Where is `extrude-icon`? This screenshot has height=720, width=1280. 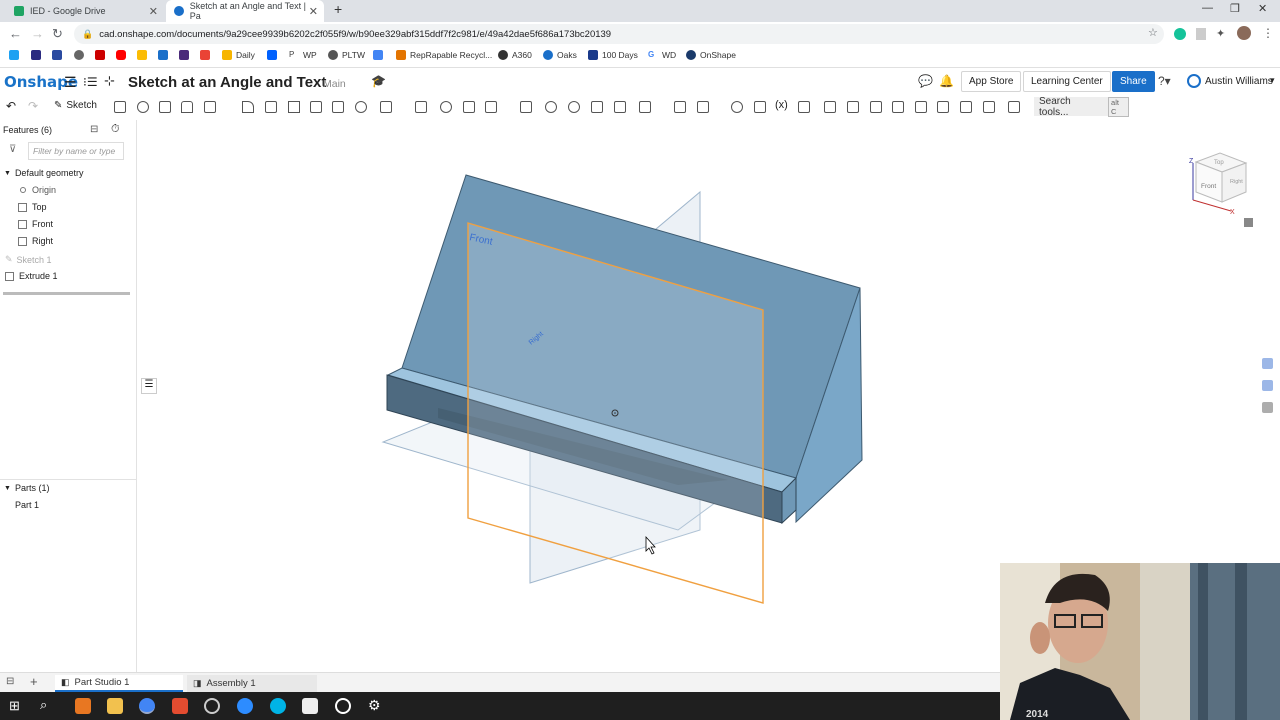
extrude-icon is located at coordinates (120, 107).